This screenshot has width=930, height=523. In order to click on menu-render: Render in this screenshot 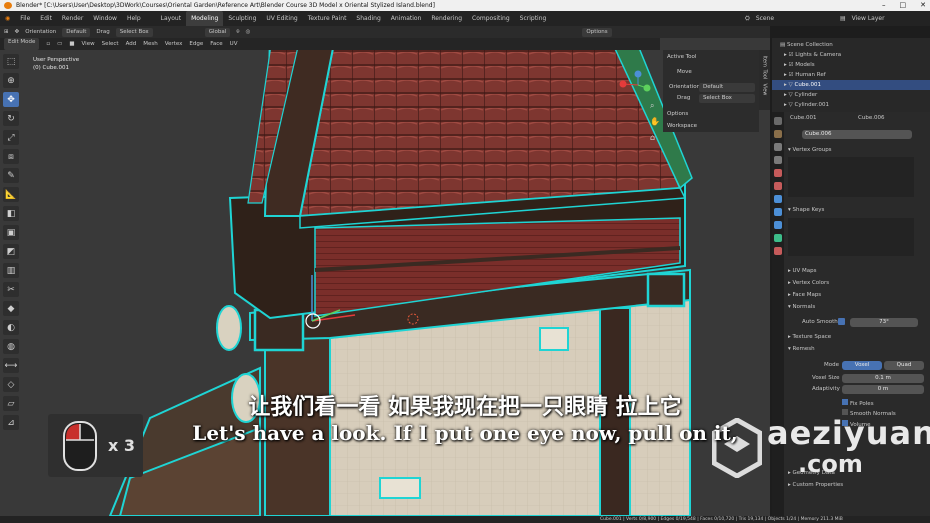, I will do `click(72, 18)`.